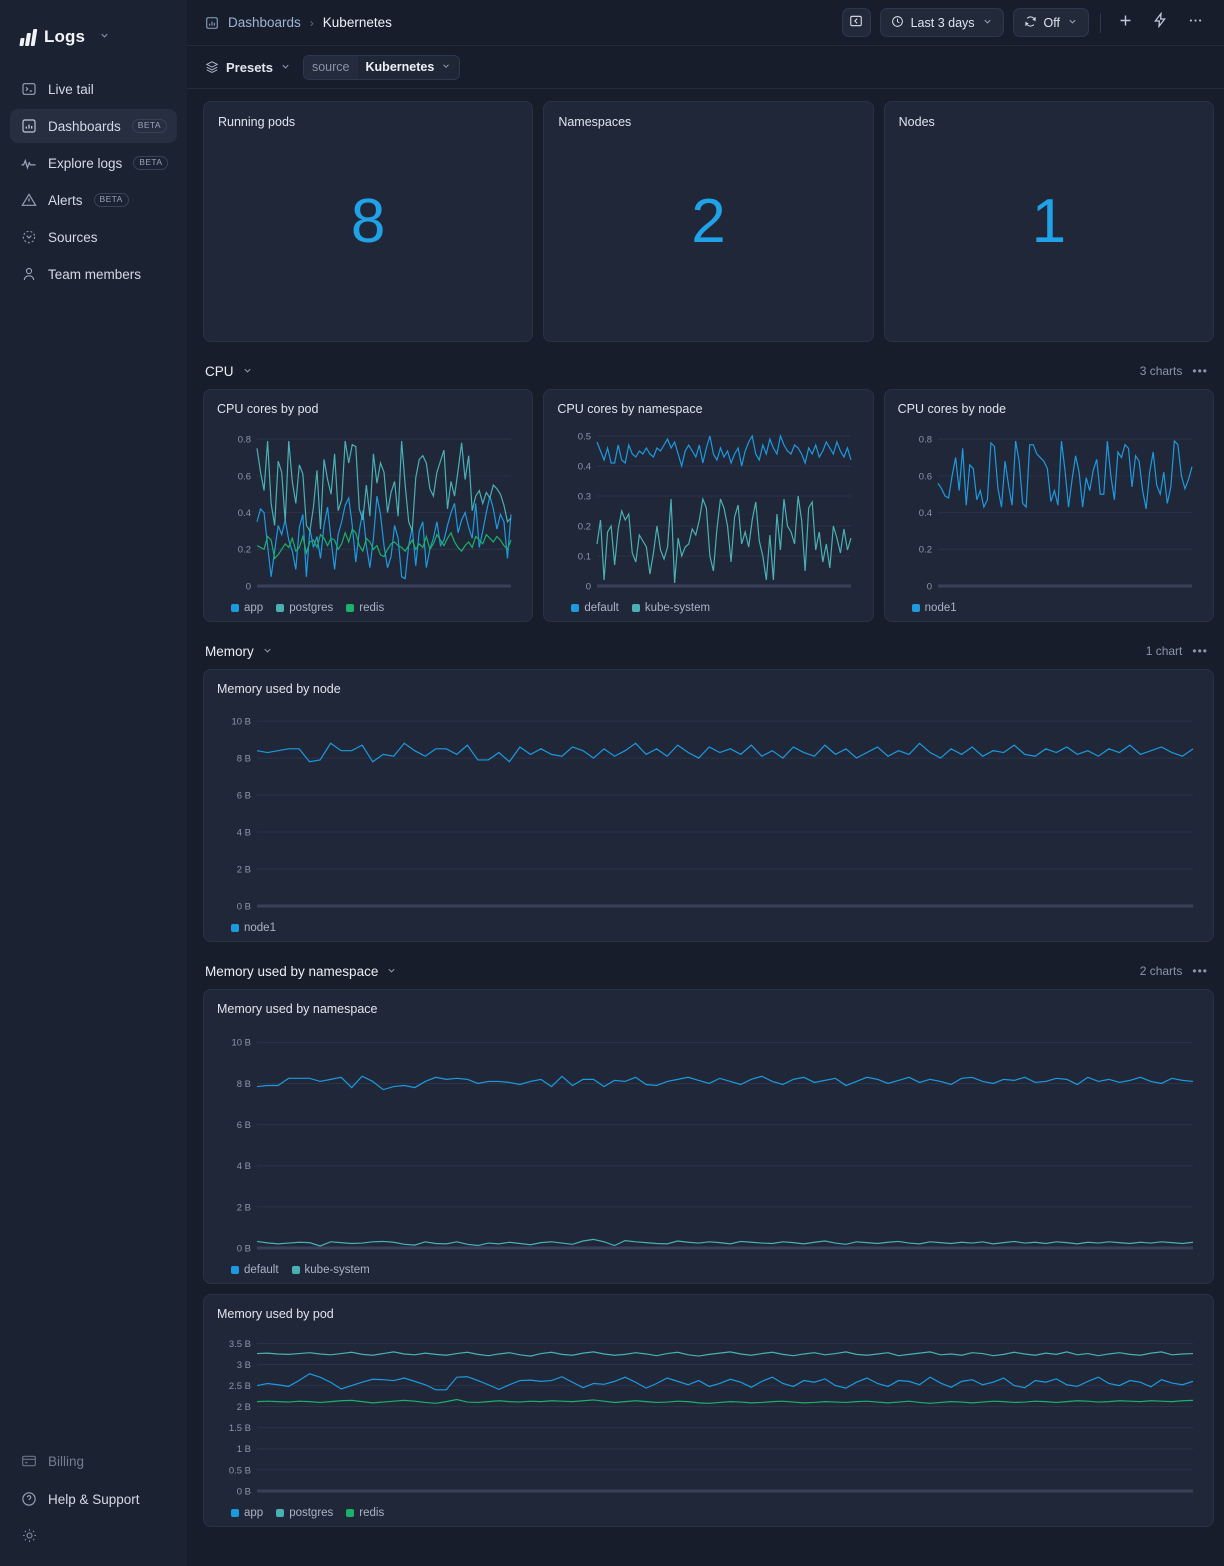 This screenshot has width=1224, height=1566. I want to click on svg-text: 0.6, so click(244, 476).